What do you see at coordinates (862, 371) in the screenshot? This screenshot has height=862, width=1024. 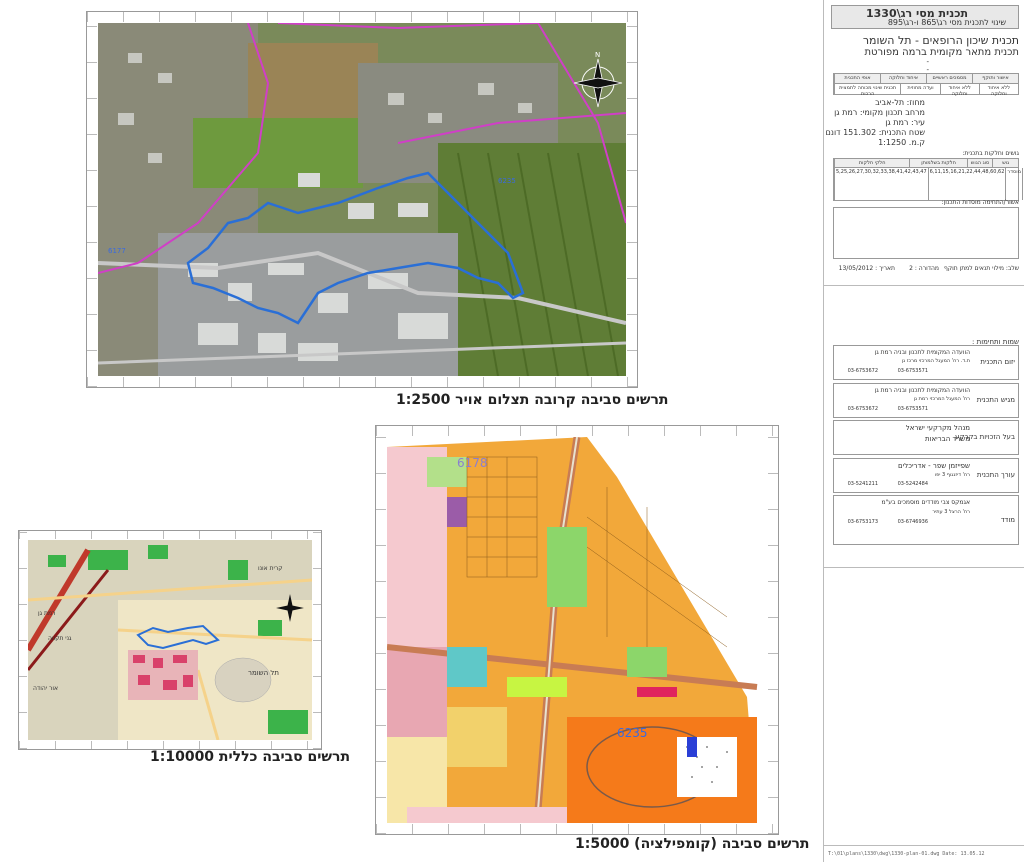 I see `party-fax-1: 03-6753672` at bounding box center [862, 371].